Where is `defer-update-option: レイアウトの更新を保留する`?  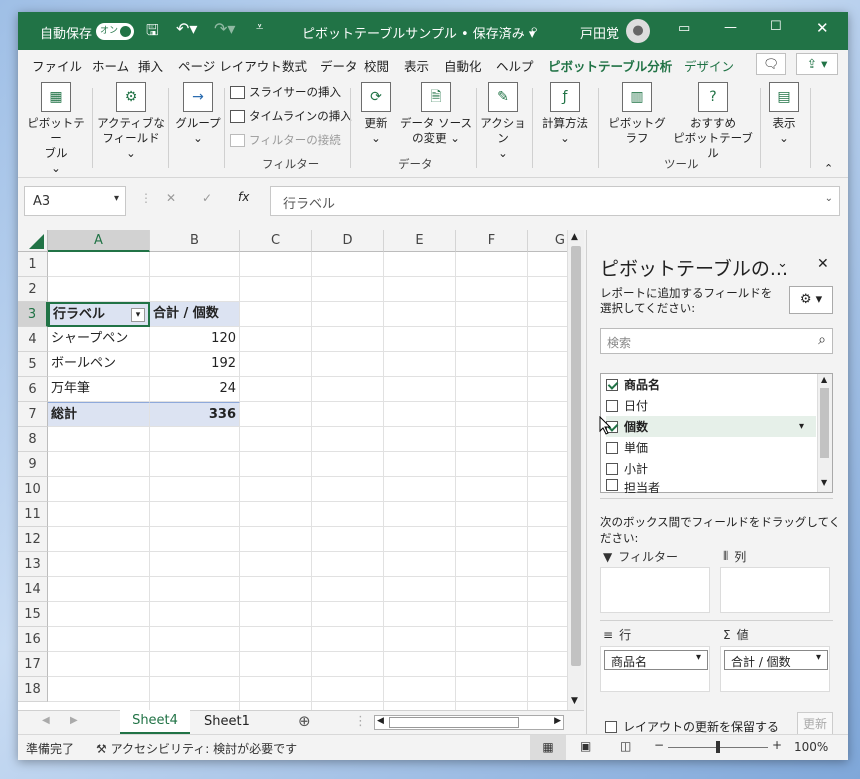 defer-update-option: レイアウトの更新を保留する is located at coordinates (692, 726).